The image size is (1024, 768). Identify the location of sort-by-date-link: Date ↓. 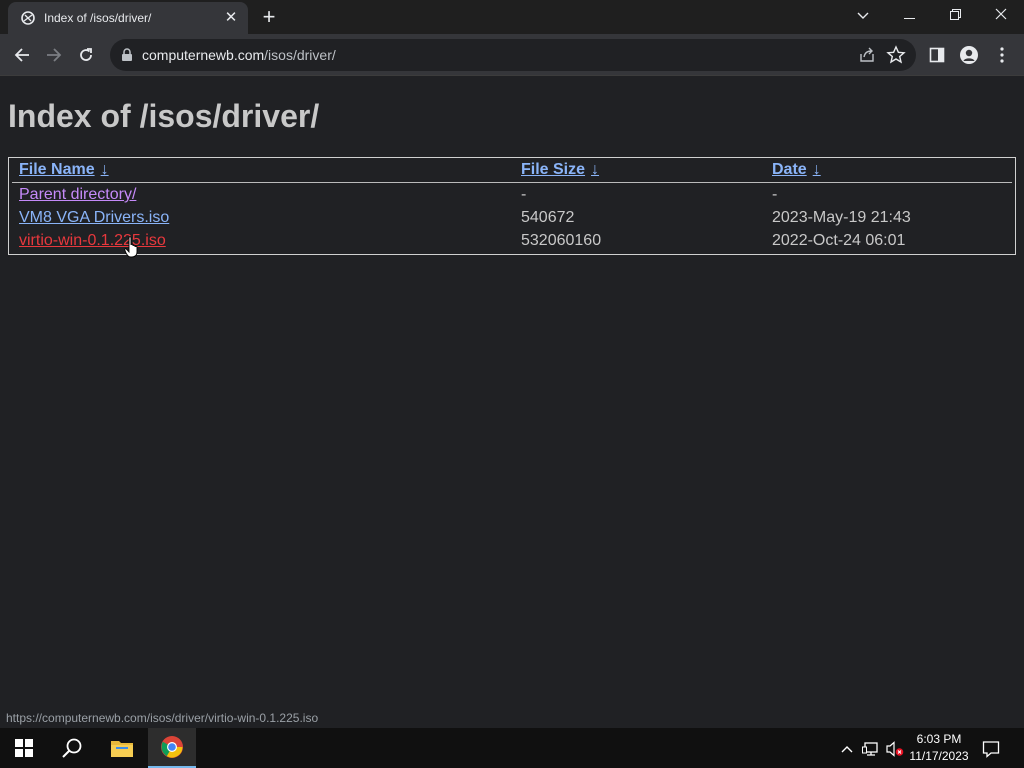
(796, 172).